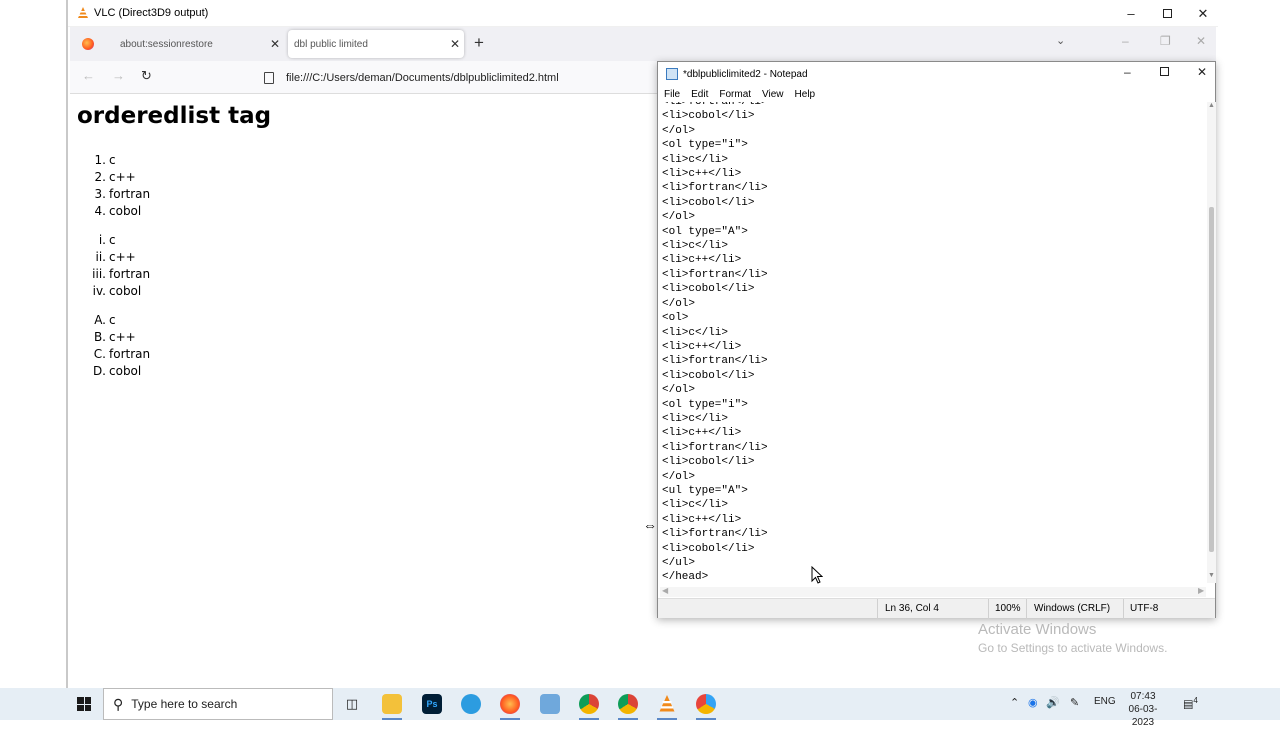  I want to click on notepad-title: *dblpubliclimited2 - Notepad, so click(745, 74).